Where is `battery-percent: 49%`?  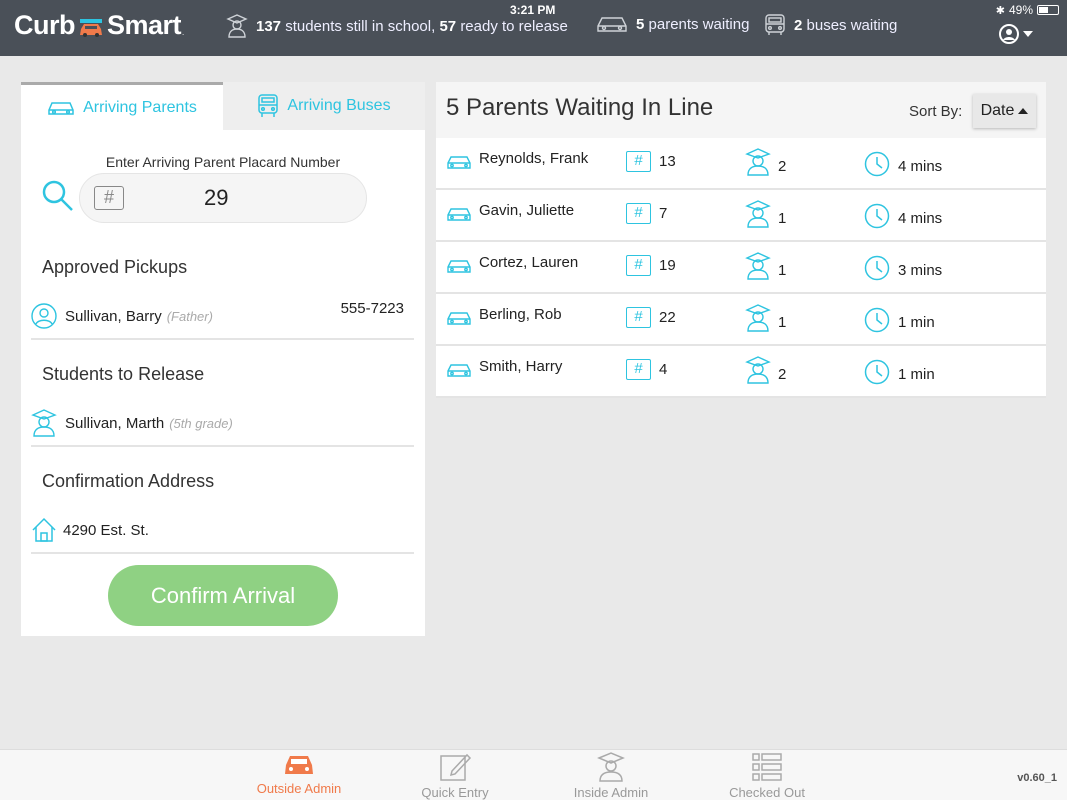 battery-percent: 49% is located at coordinates (1020, 10).